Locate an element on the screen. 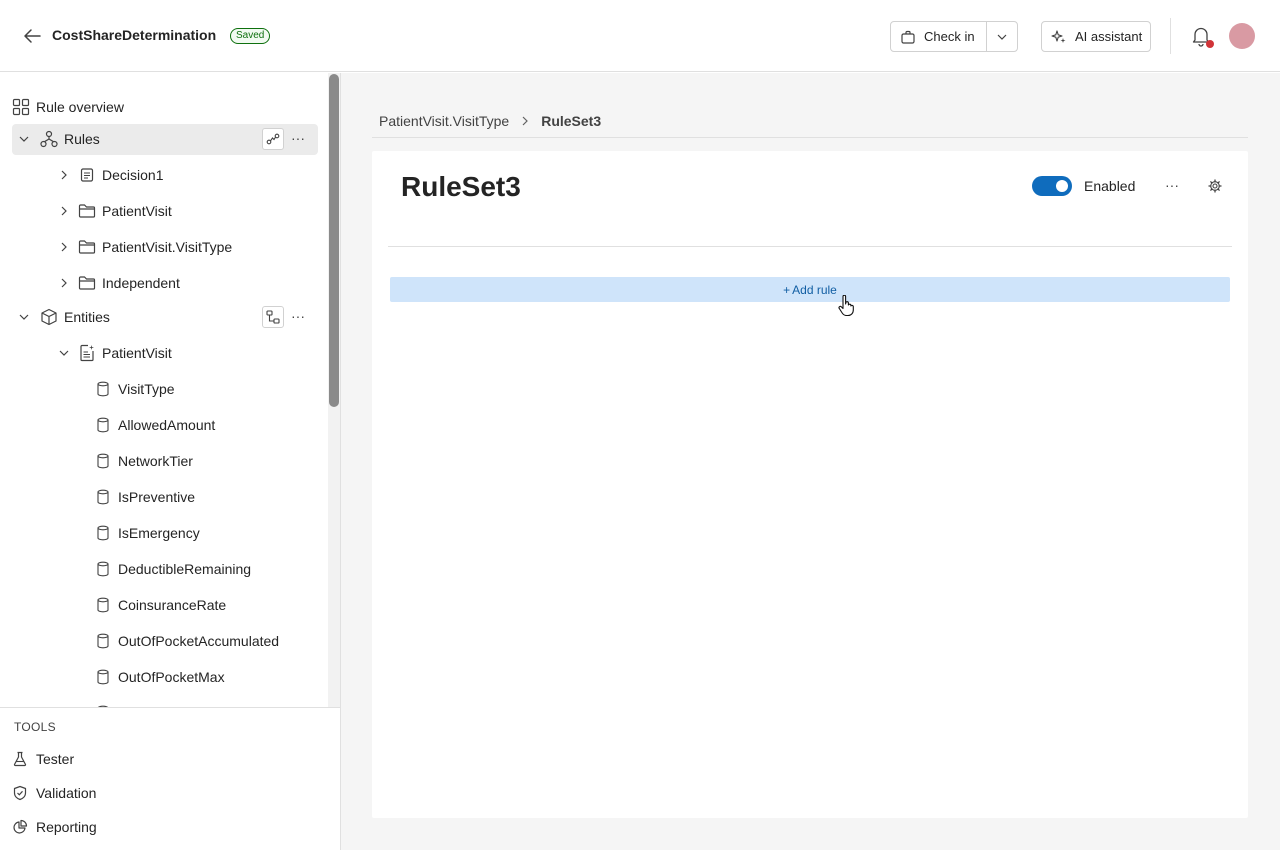  sidebar-item-rule-overview: Rule overview is located at coordinates (68, 107).